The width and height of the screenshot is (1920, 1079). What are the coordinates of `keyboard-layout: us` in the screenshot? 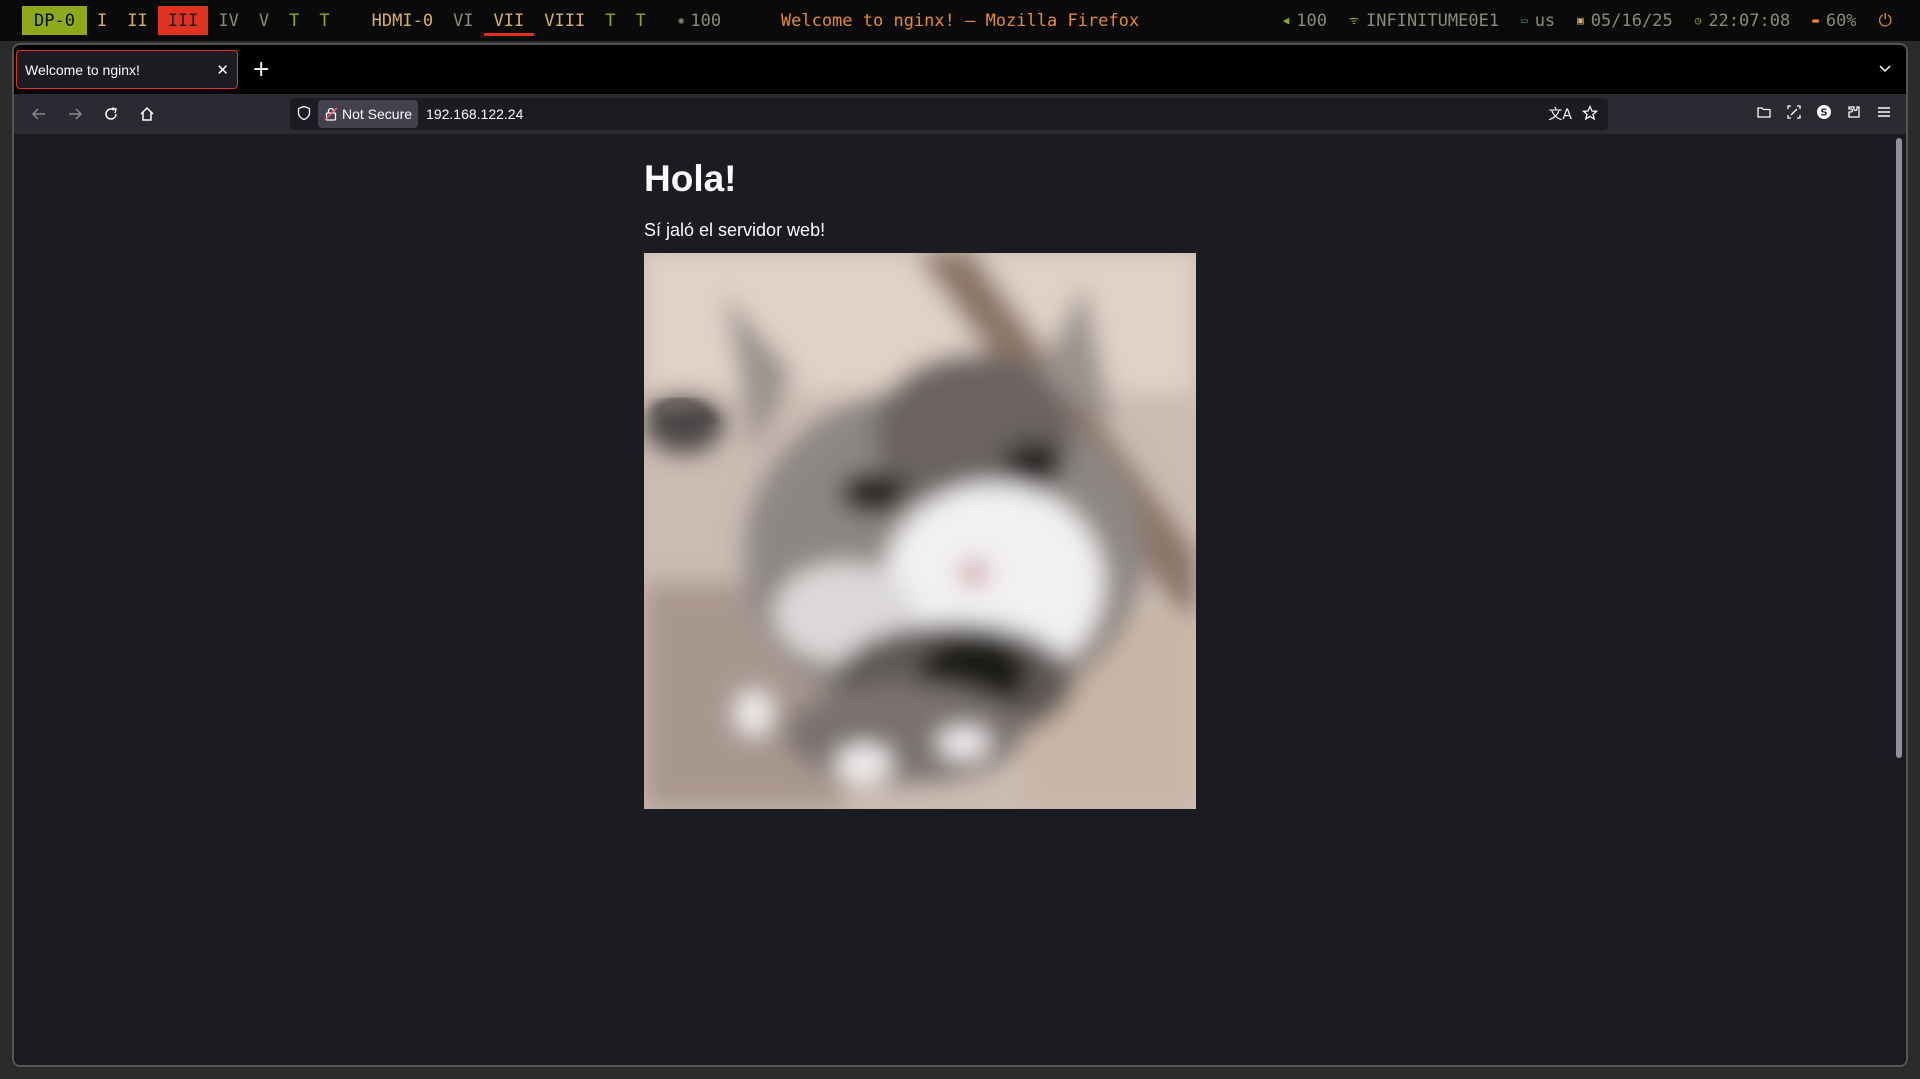 It's located at (1545, 20).